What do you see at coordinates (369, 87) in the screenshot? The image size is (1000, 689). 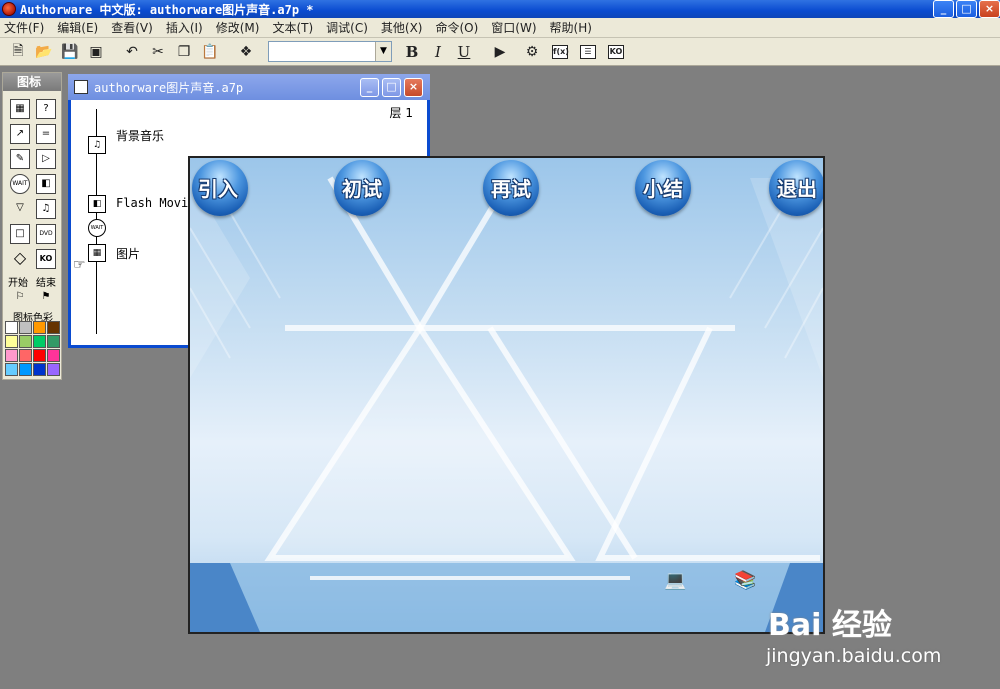 I see `flowline-minimize-button: _` at bounding box center [369, 87].